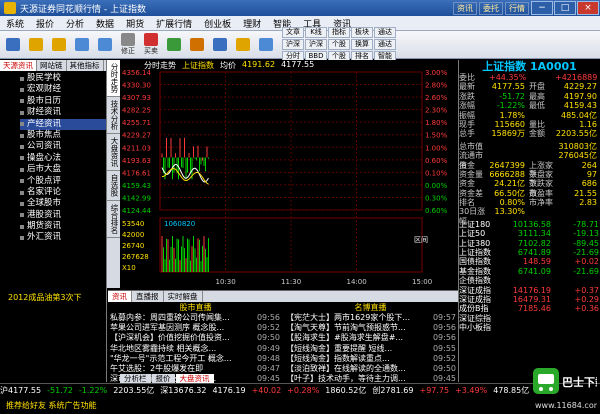 This screenshot has width=600, height=414. Describe the element at coordinates (565, 8) in the screenshot. I see `maximize-button: □` at that location.